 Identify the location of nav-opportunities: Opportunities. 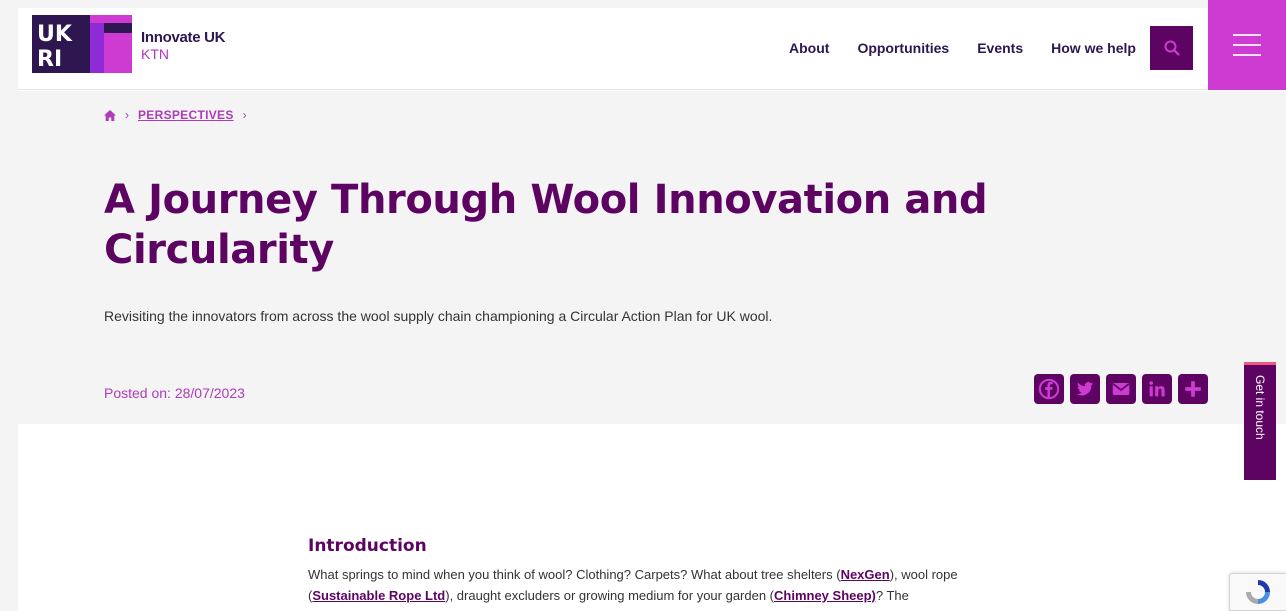
(903, 48).